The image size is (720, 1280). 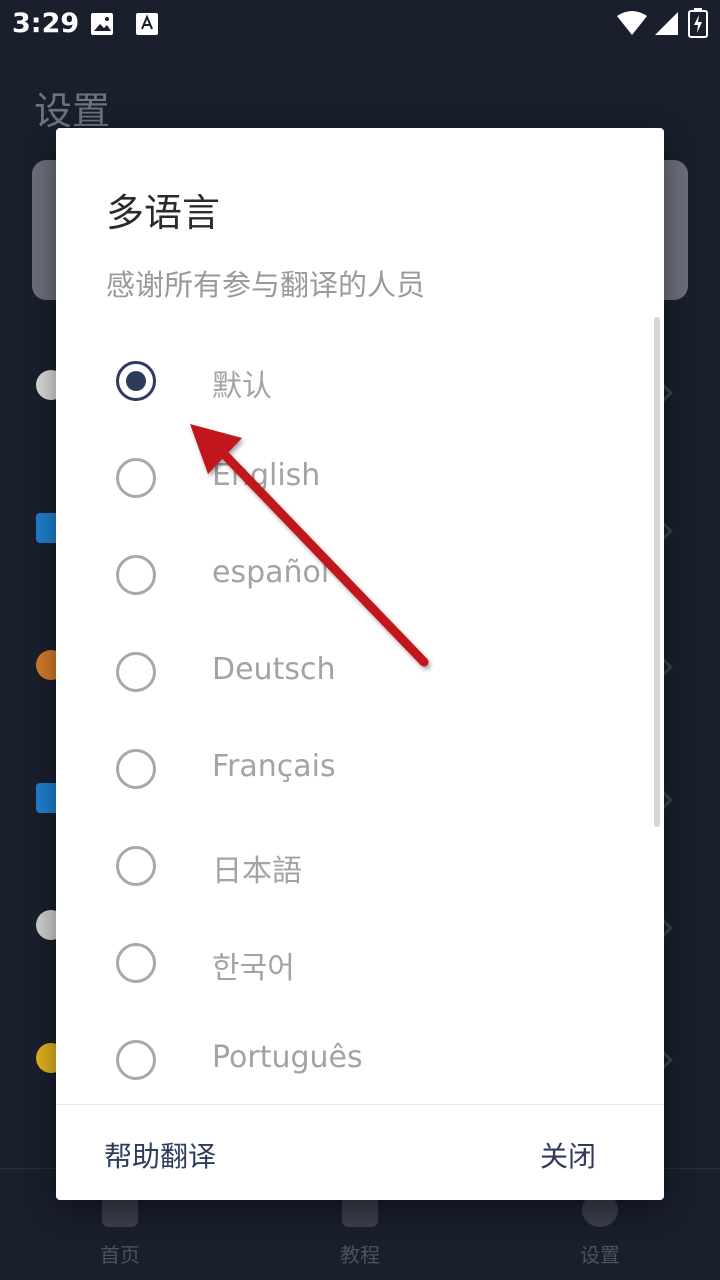 I want to click on language-option-japanese: 日本語, so click(x=356, y=865).